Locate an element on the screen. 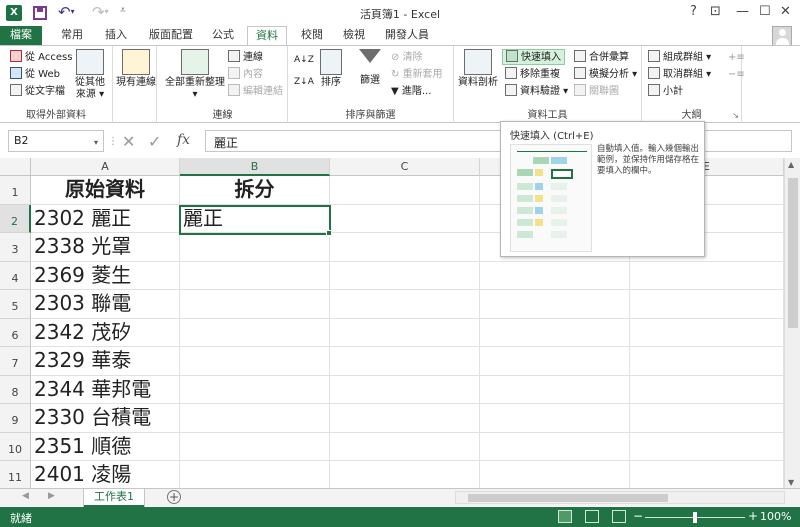 The image size is (800, 527). refresh-all-button: 全部重新整理 ▾ is located at coordinates (195, 75).